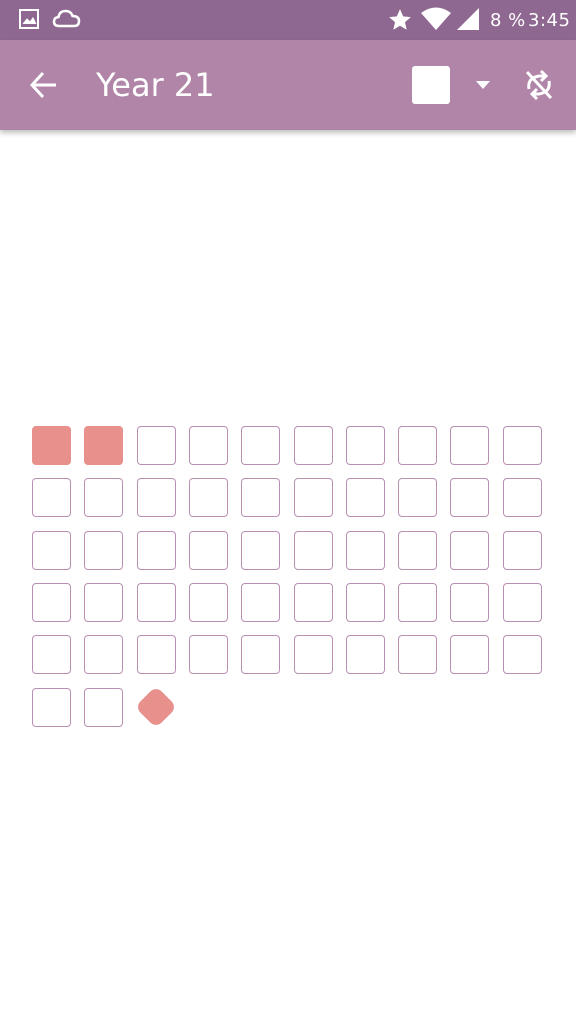  What do you see at coordinates (539, 89) in the screenshot?
I see `sync-disabled-icon` at bounding box center [539, 89].